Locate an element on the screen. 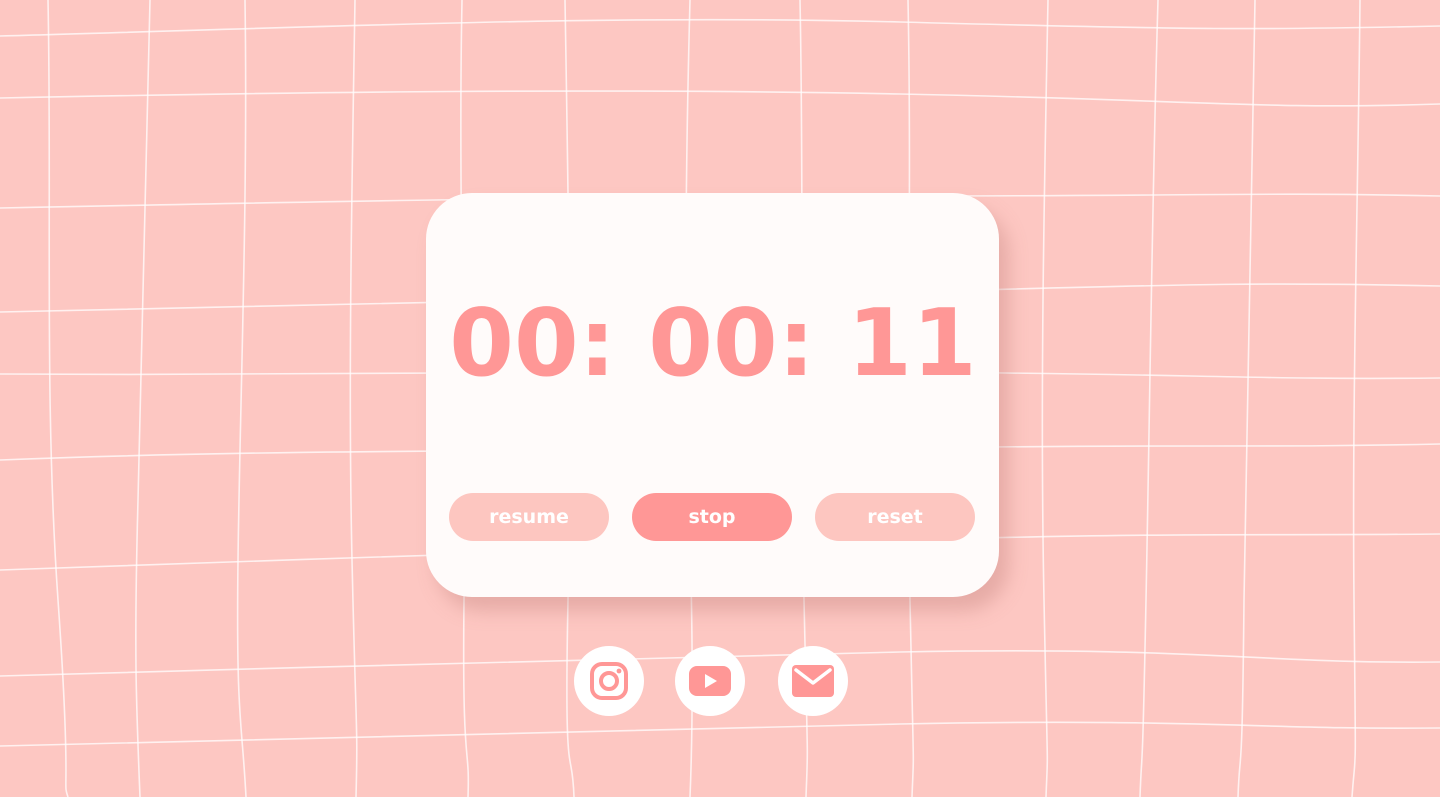  instagram-icon is located at coordinates (609, 681).